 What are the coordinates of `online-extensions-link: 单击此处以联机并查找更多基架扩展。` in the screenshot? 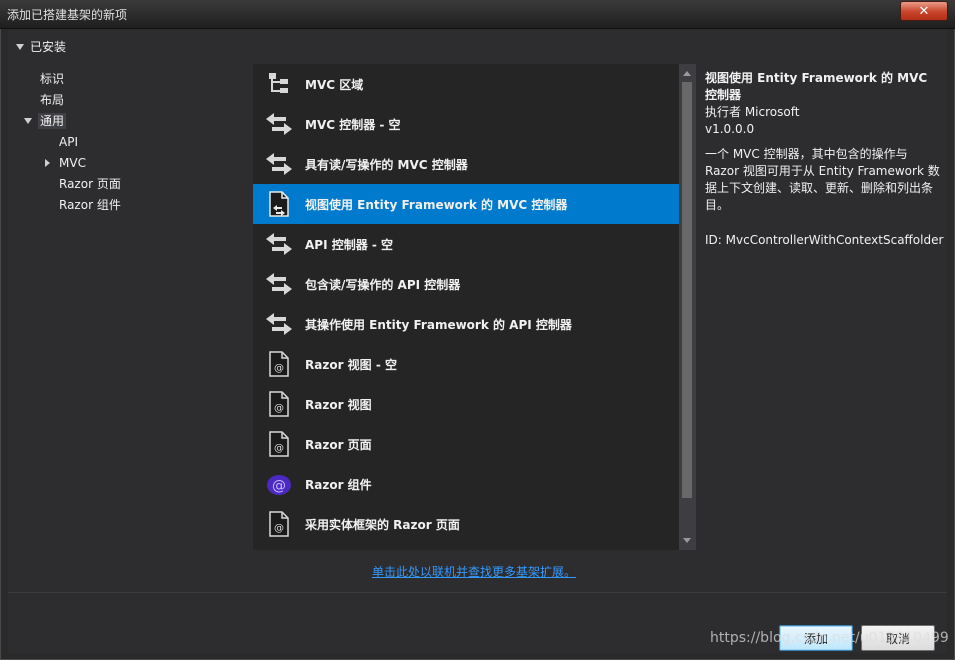 It's located at (474, 571).